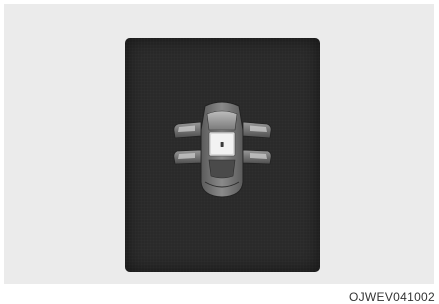  What do you see at coordinates (187, 130) in the screenshot?
I see `front-left-door` at bounding box center [187, 130].